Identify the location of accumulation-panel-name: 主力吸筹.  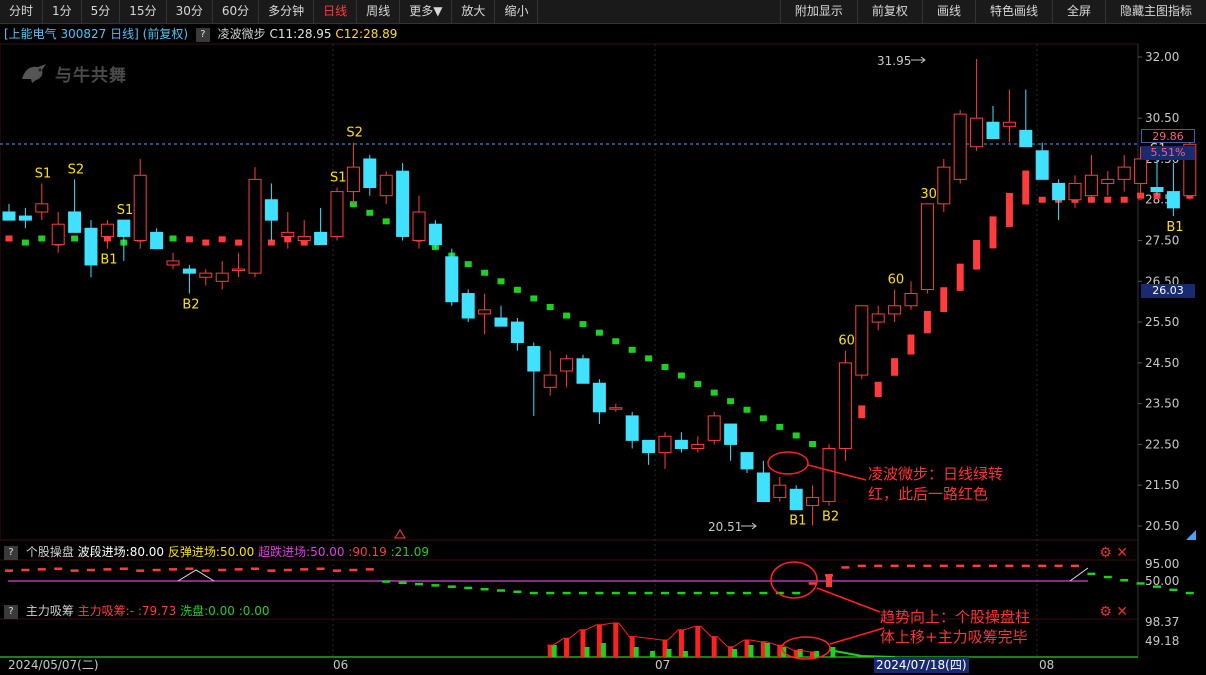
(49, 611).